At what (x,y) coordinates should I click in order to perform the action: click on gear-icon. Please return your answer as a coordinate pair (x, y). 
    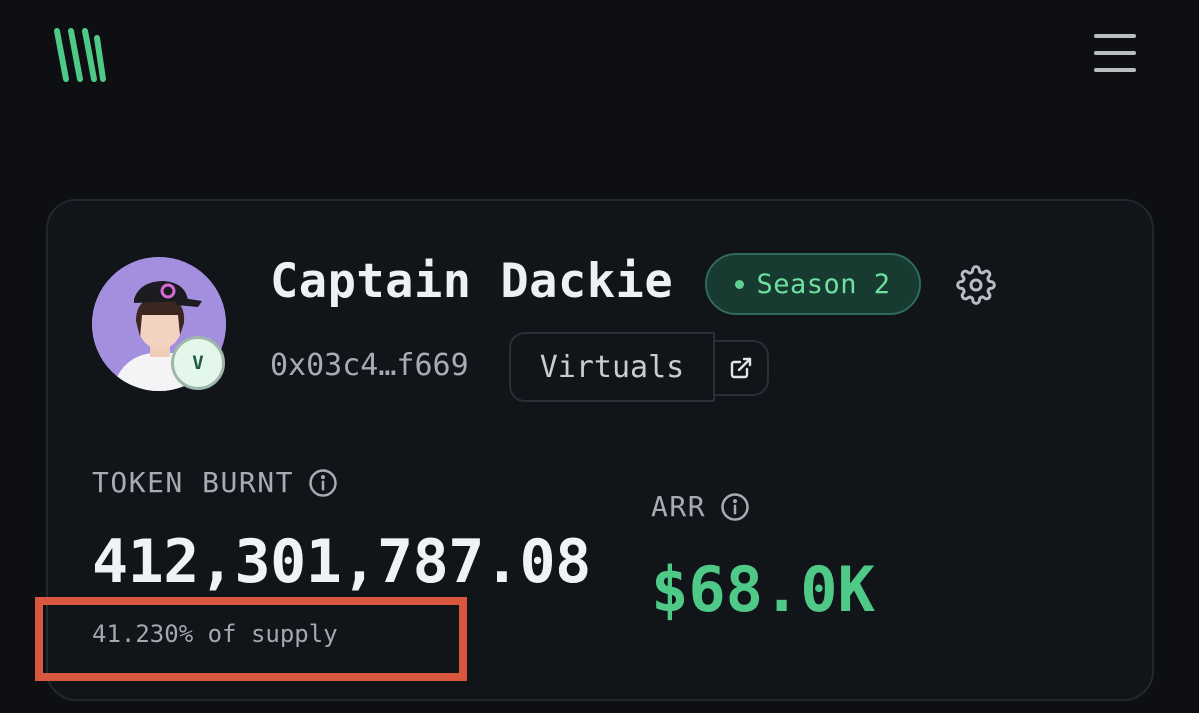
    Looking at the image, I should click on (976, 285).